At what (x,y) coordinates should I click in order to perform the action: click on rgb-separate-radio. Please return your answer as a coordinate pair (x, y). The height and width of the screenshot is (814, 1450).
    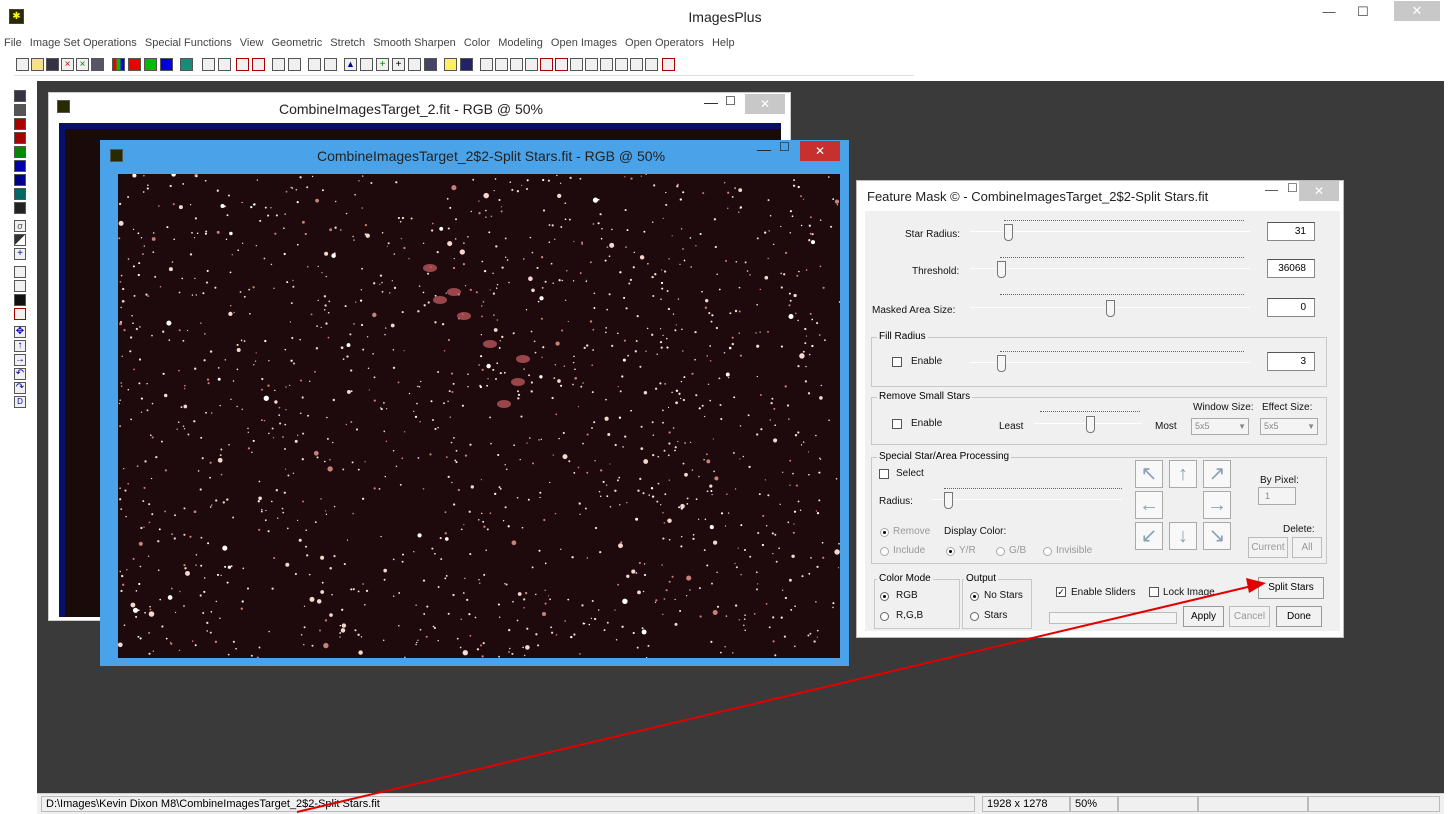
    Looking at the image, I should click on (884, 616).